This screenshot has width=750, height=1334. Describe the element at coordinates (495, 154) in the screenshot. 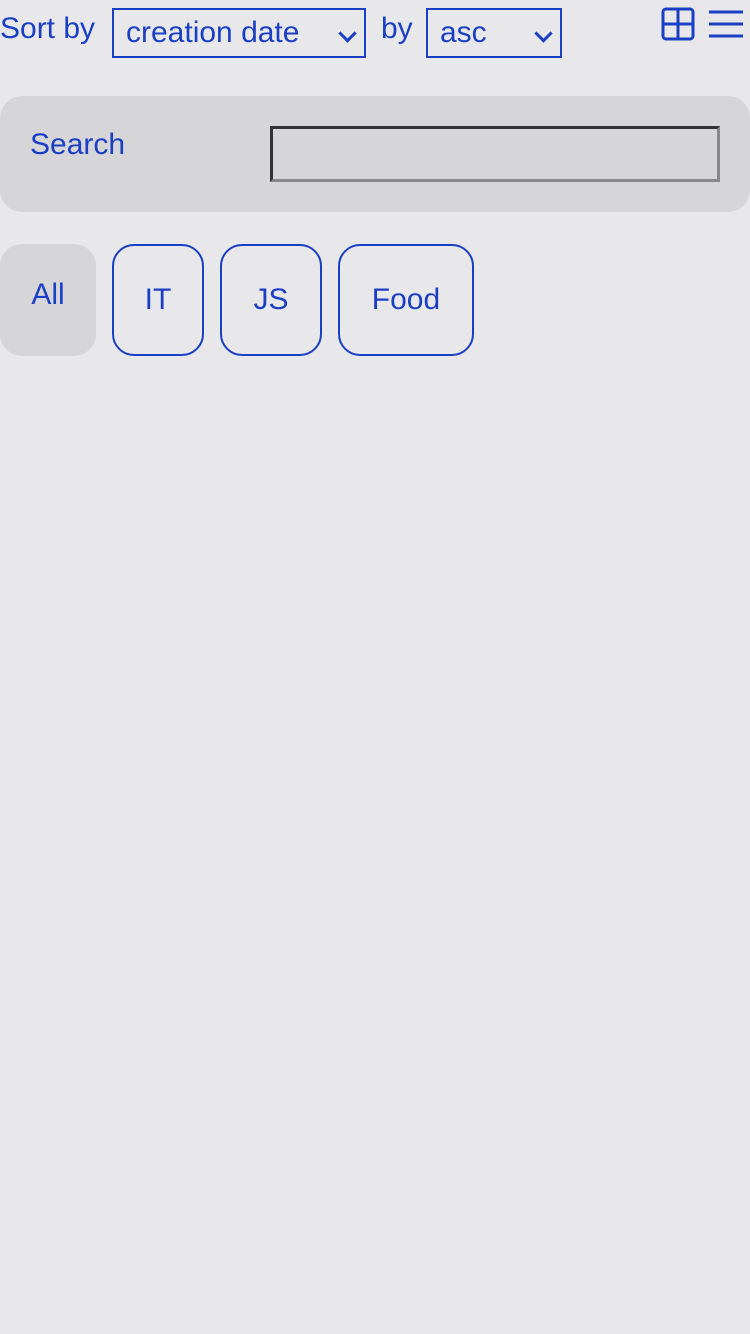

I see `search-input` at that location.